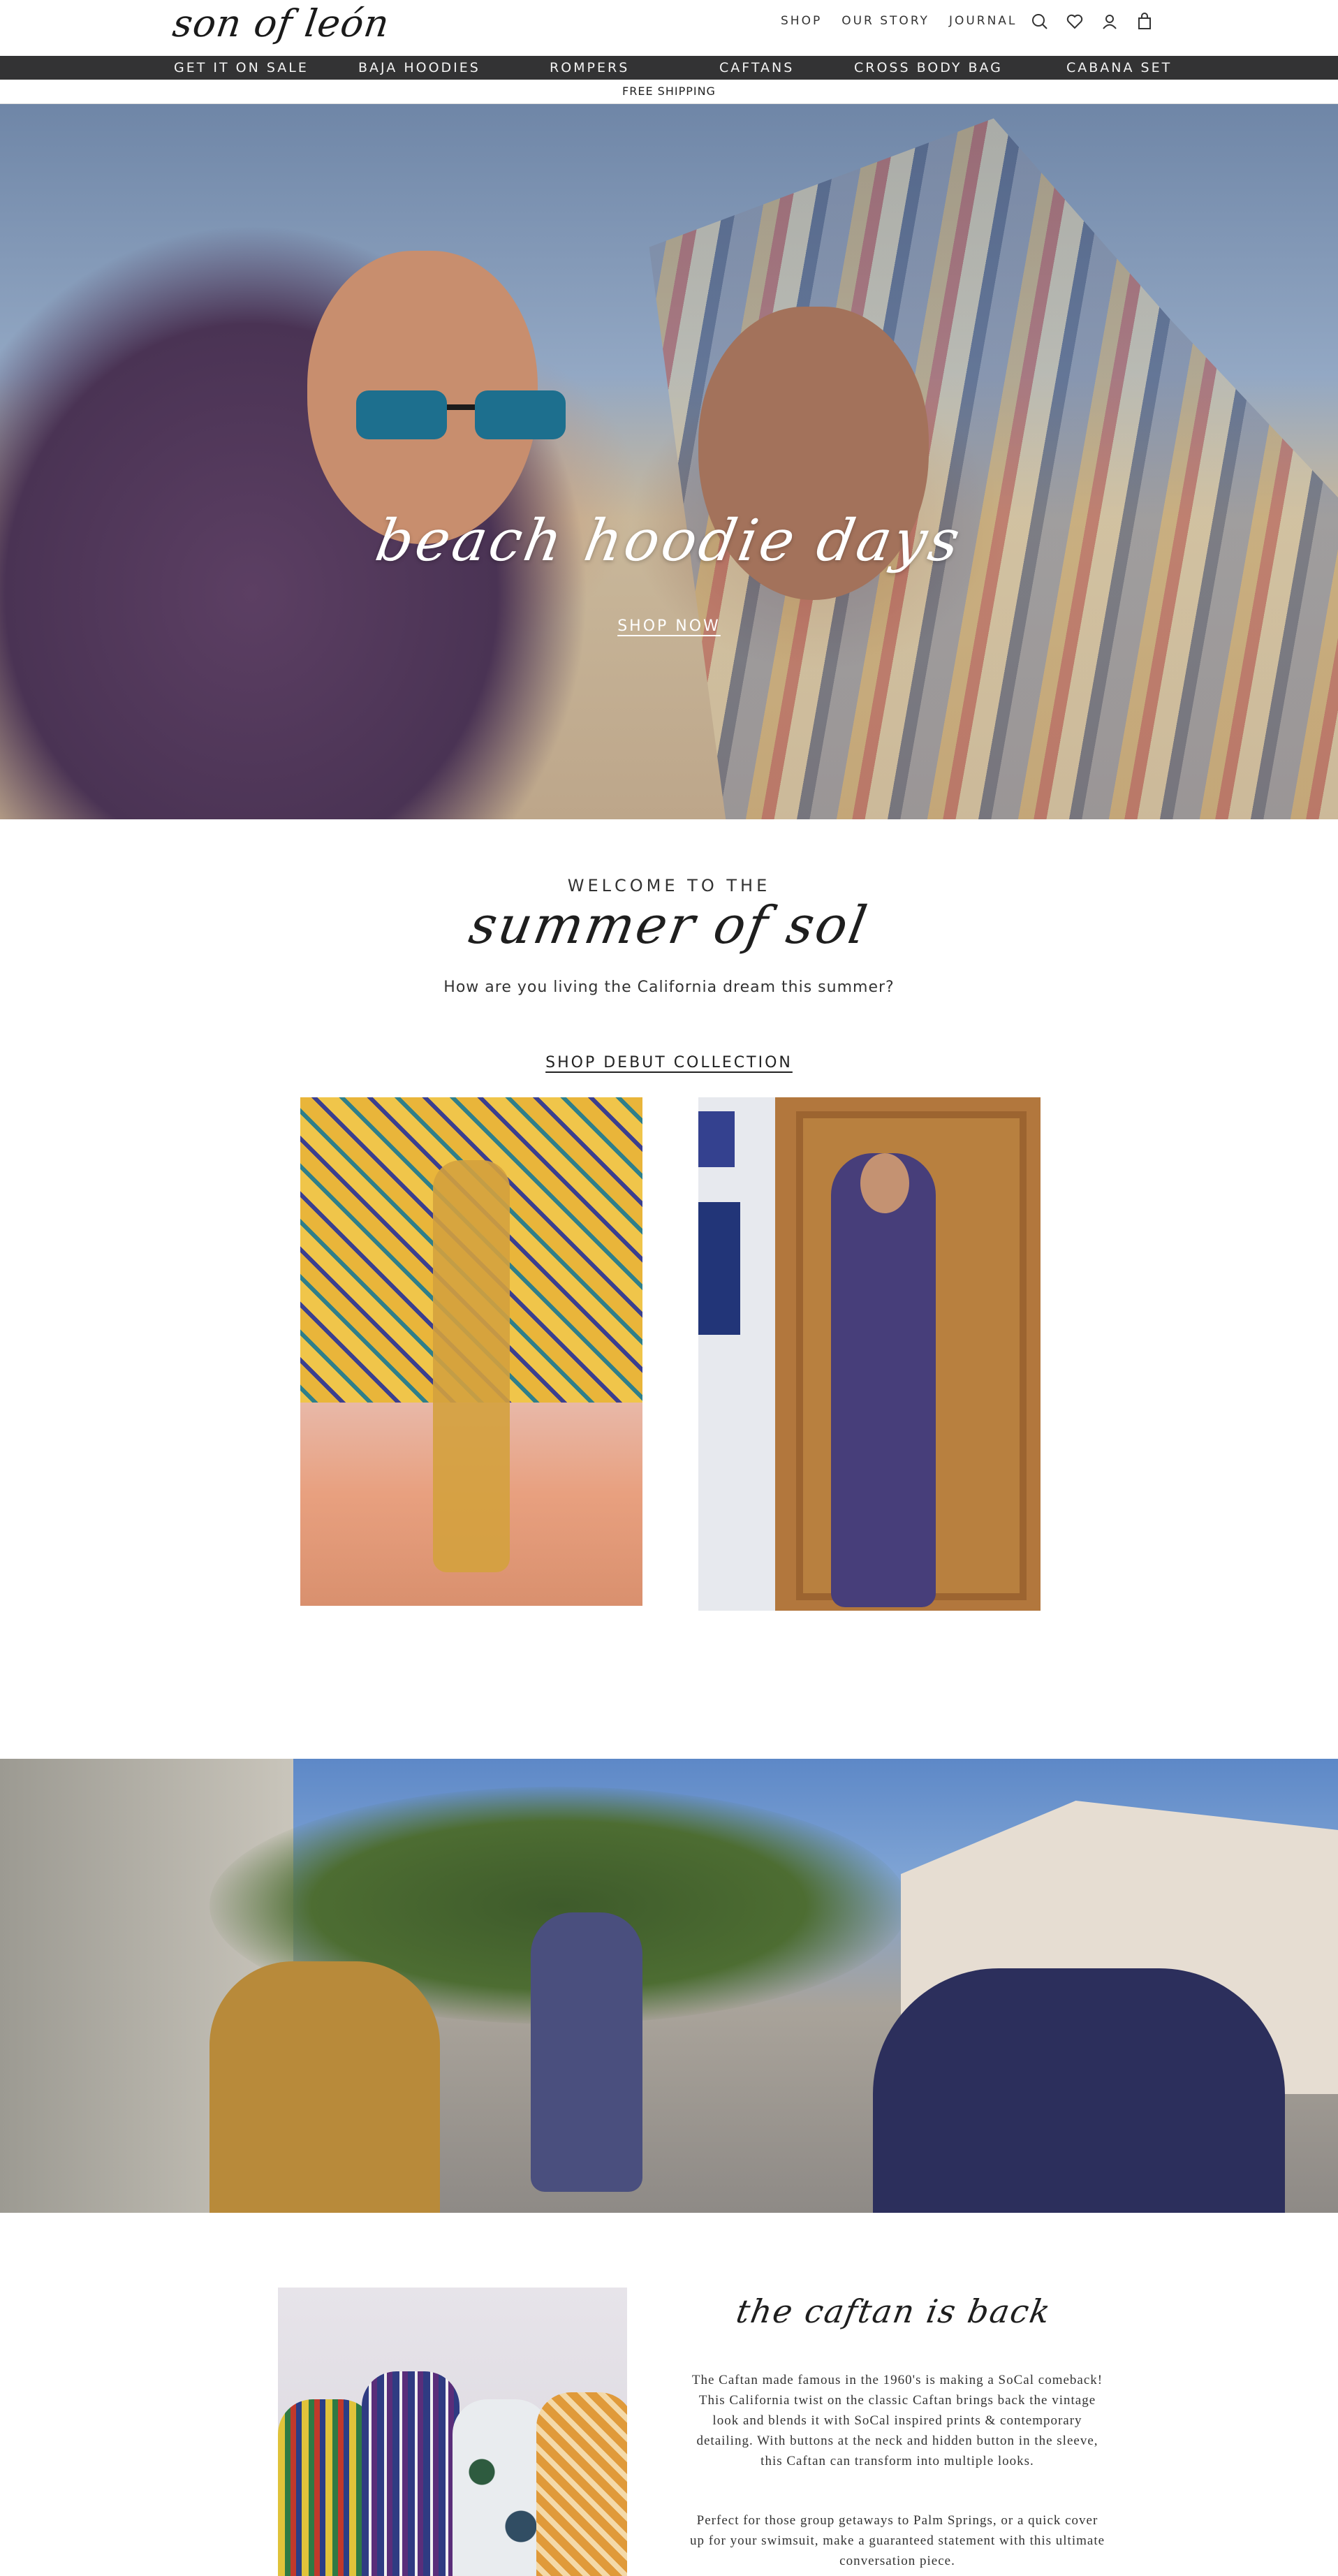  I want to click on category-sale: GET IT ON SALE, so click(241, 67).